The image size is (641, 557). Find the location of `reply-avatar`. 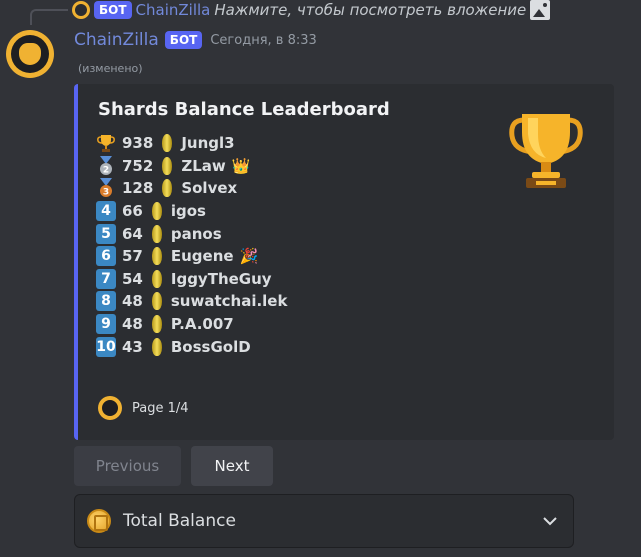

reply-avatar is located at coordinates (81, 10).